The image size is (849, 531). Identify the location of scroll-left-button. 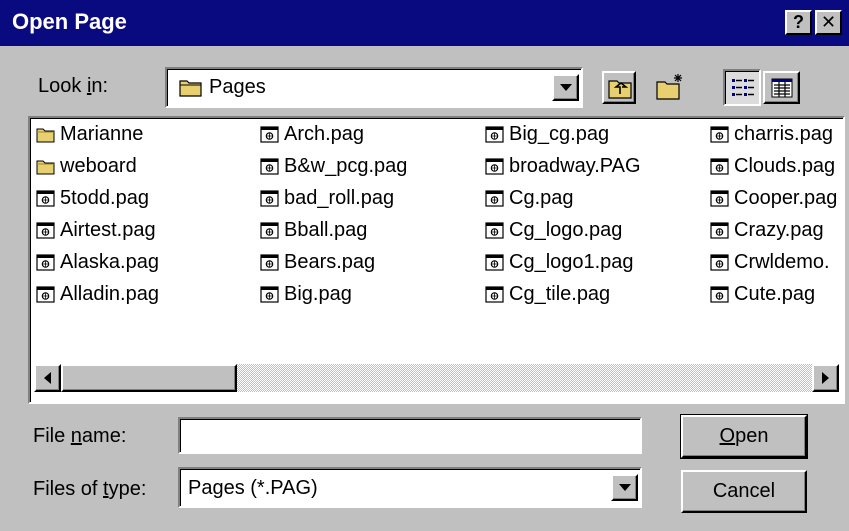
(47, 378).